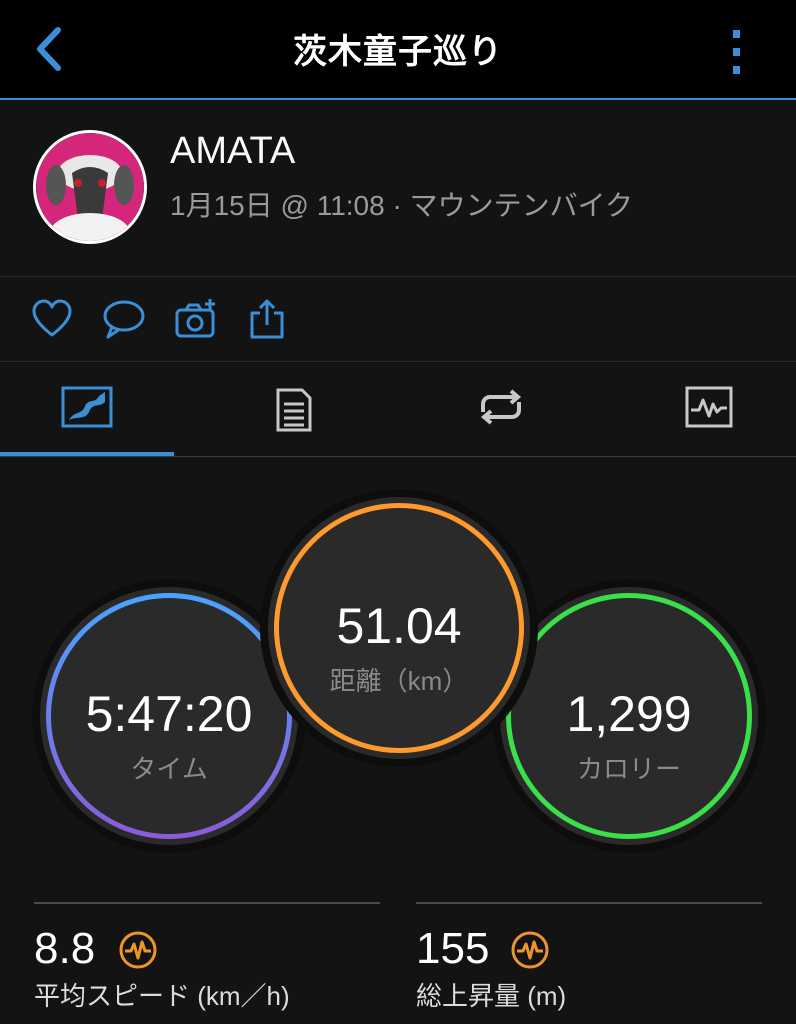 This screenshot has width=796, height=1024. I want to click on more-menu-button, so click(736, 51).